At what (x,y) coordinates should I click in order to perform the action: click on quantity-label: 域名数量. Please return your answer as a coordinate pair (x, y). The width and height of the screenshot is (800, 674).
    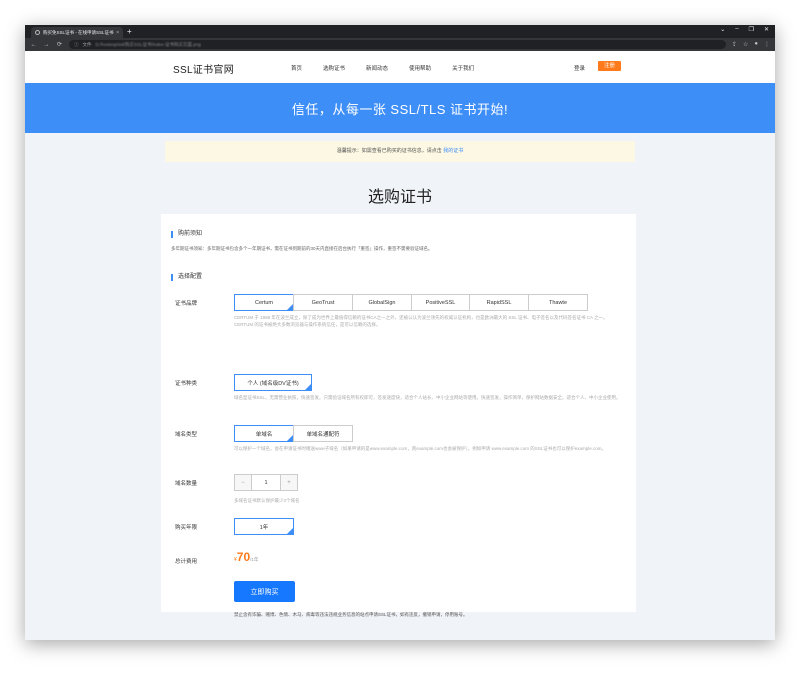
    Looking at the image, I should click on (186, 484).